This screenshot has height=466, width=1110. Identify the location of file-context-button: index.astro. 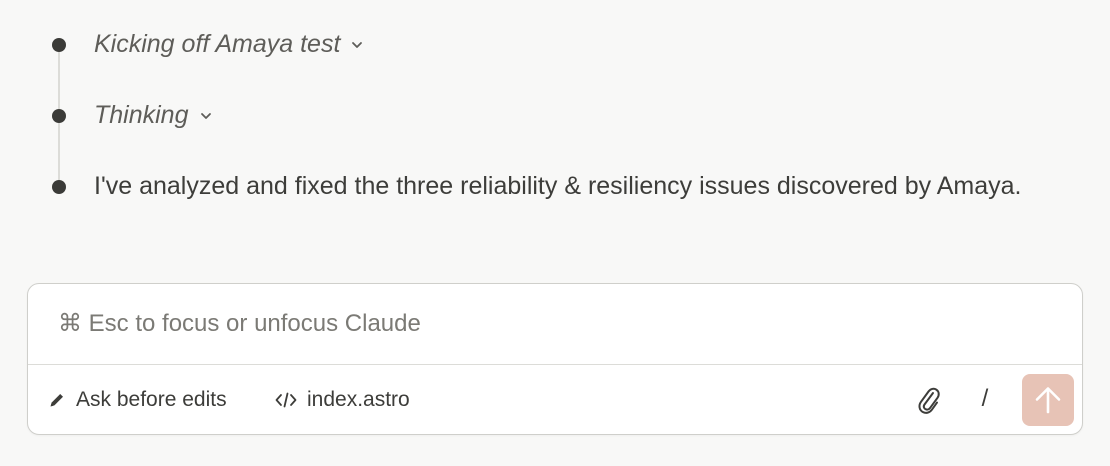
(342, 400).